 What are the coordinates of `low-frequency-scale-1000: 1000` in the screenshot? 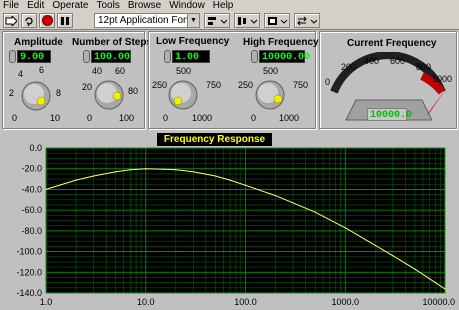 It's located at (202, 118).